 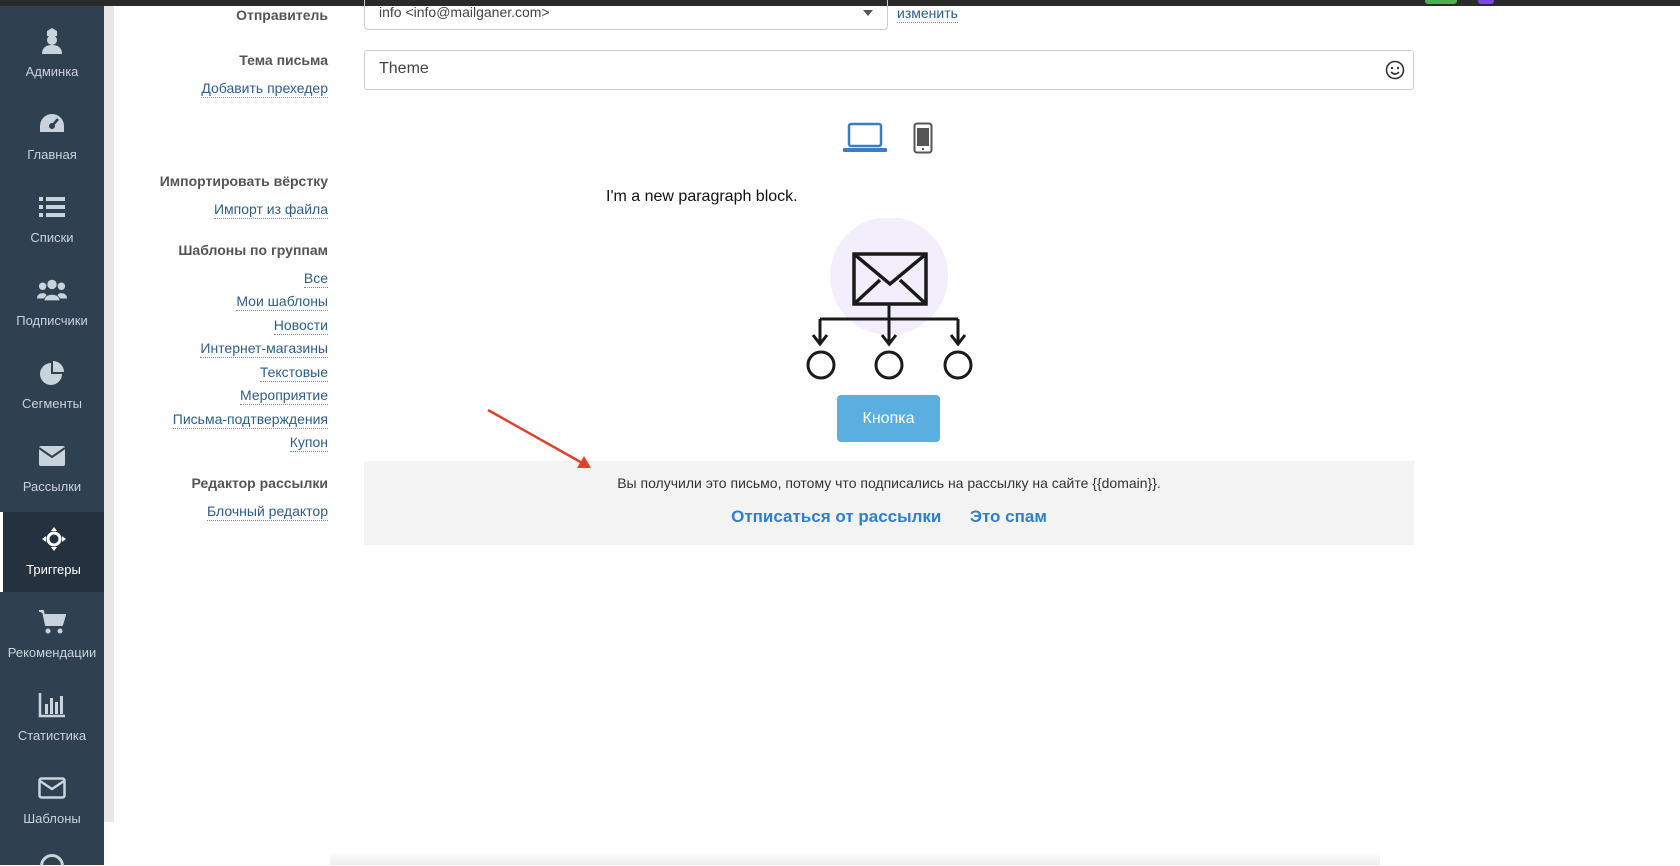 I want to click on group-link-coupon: Купон, so click(x=308, y=442).